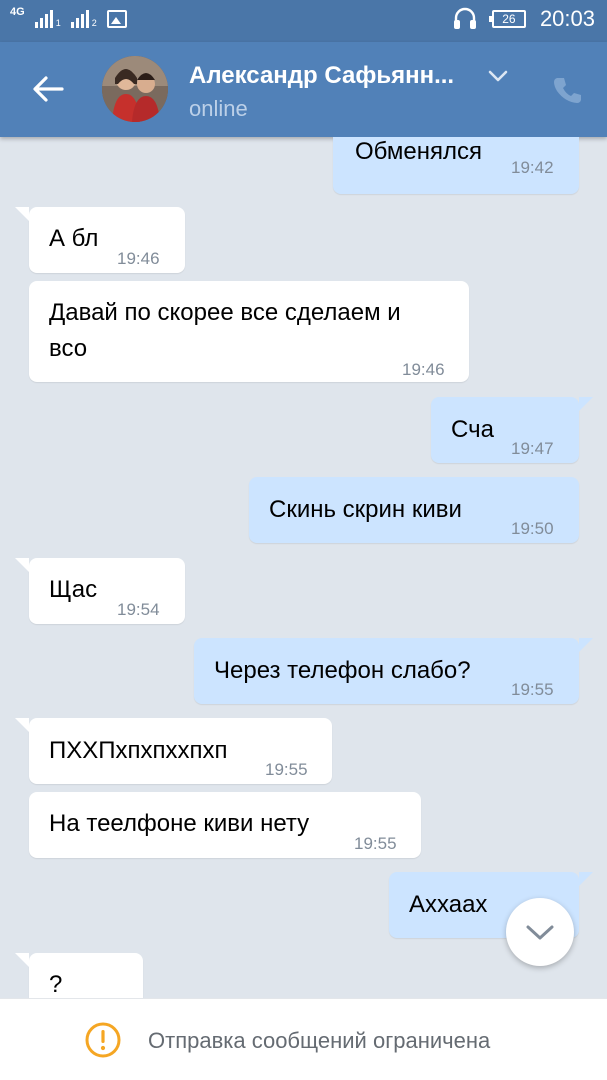  Describe the element at coordinates (464, 18) in the screenshot. I see `headset-icon` at that location.